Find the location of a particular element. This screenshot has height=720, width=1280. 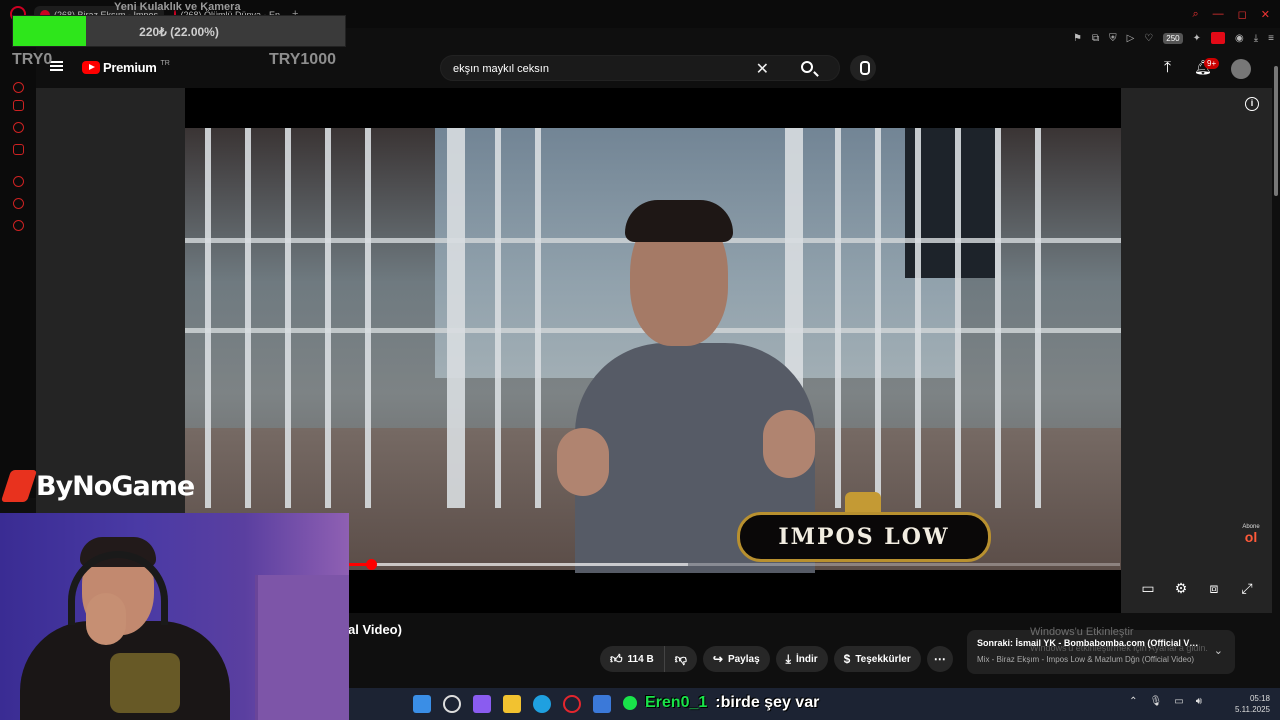

extensions-icon: ✦ is located at coordinates (1197, 38).